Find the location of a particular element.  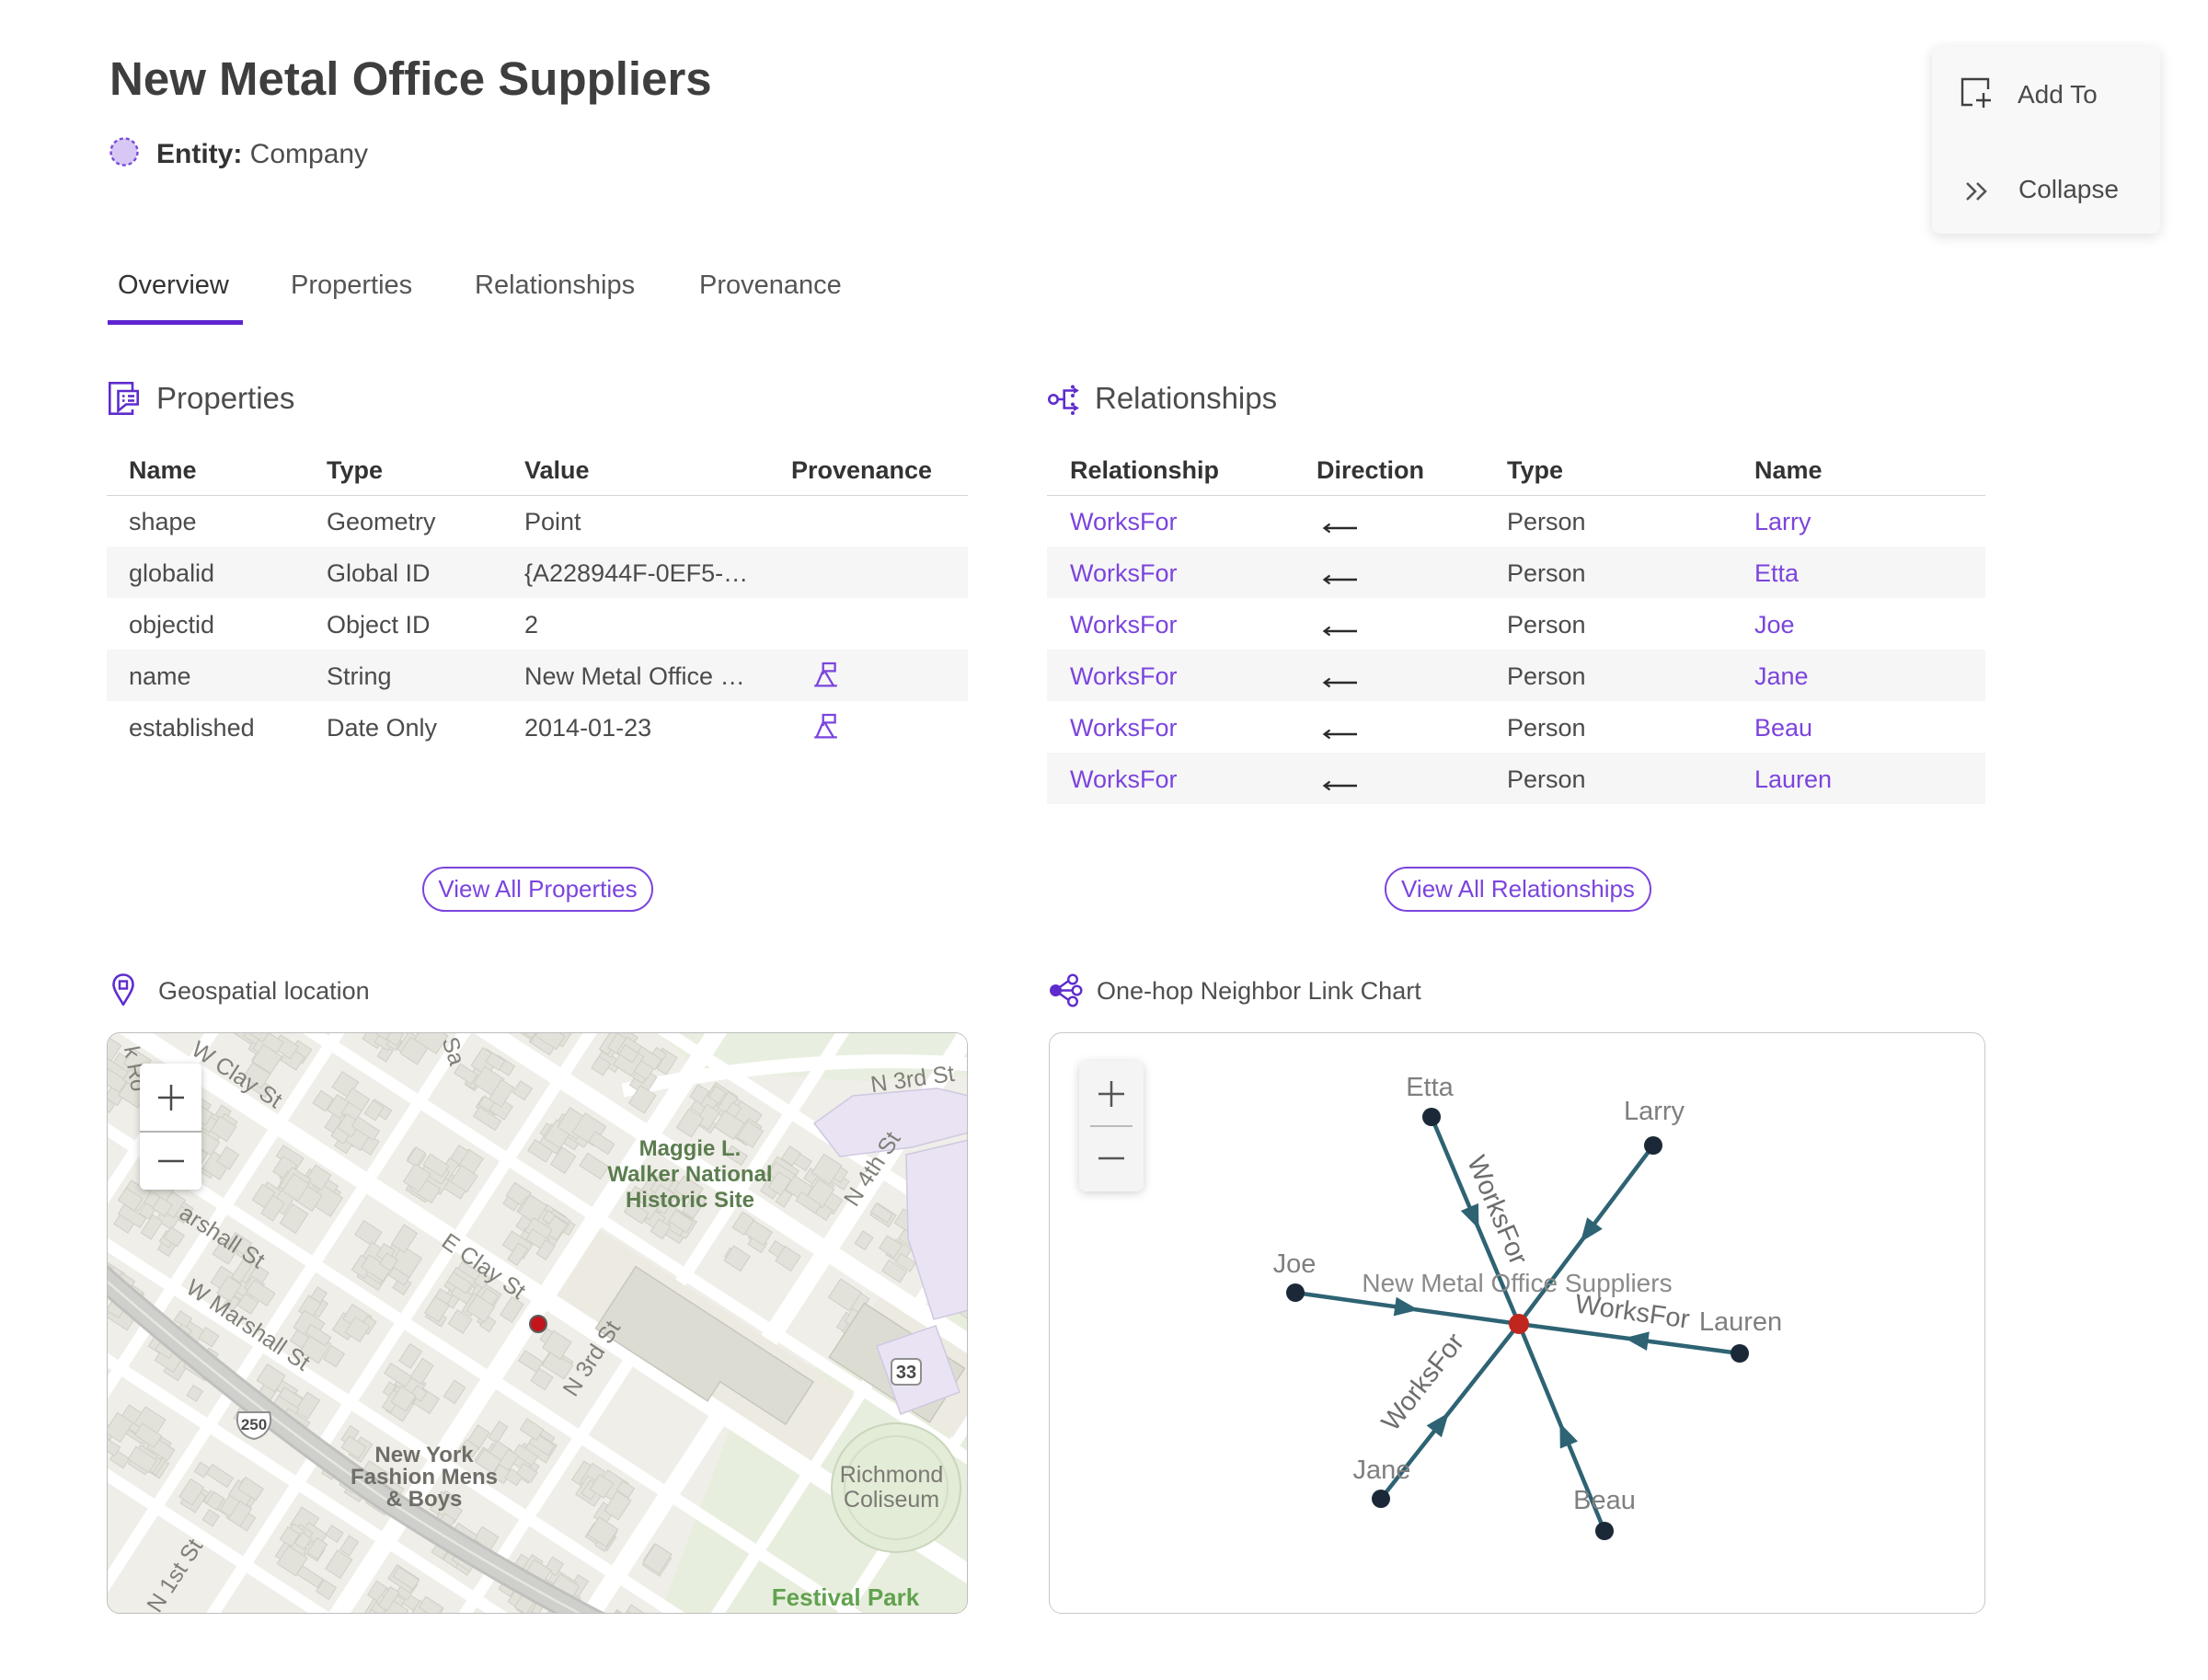

svg-text: Walker National is located at coordinates (689, 1174).